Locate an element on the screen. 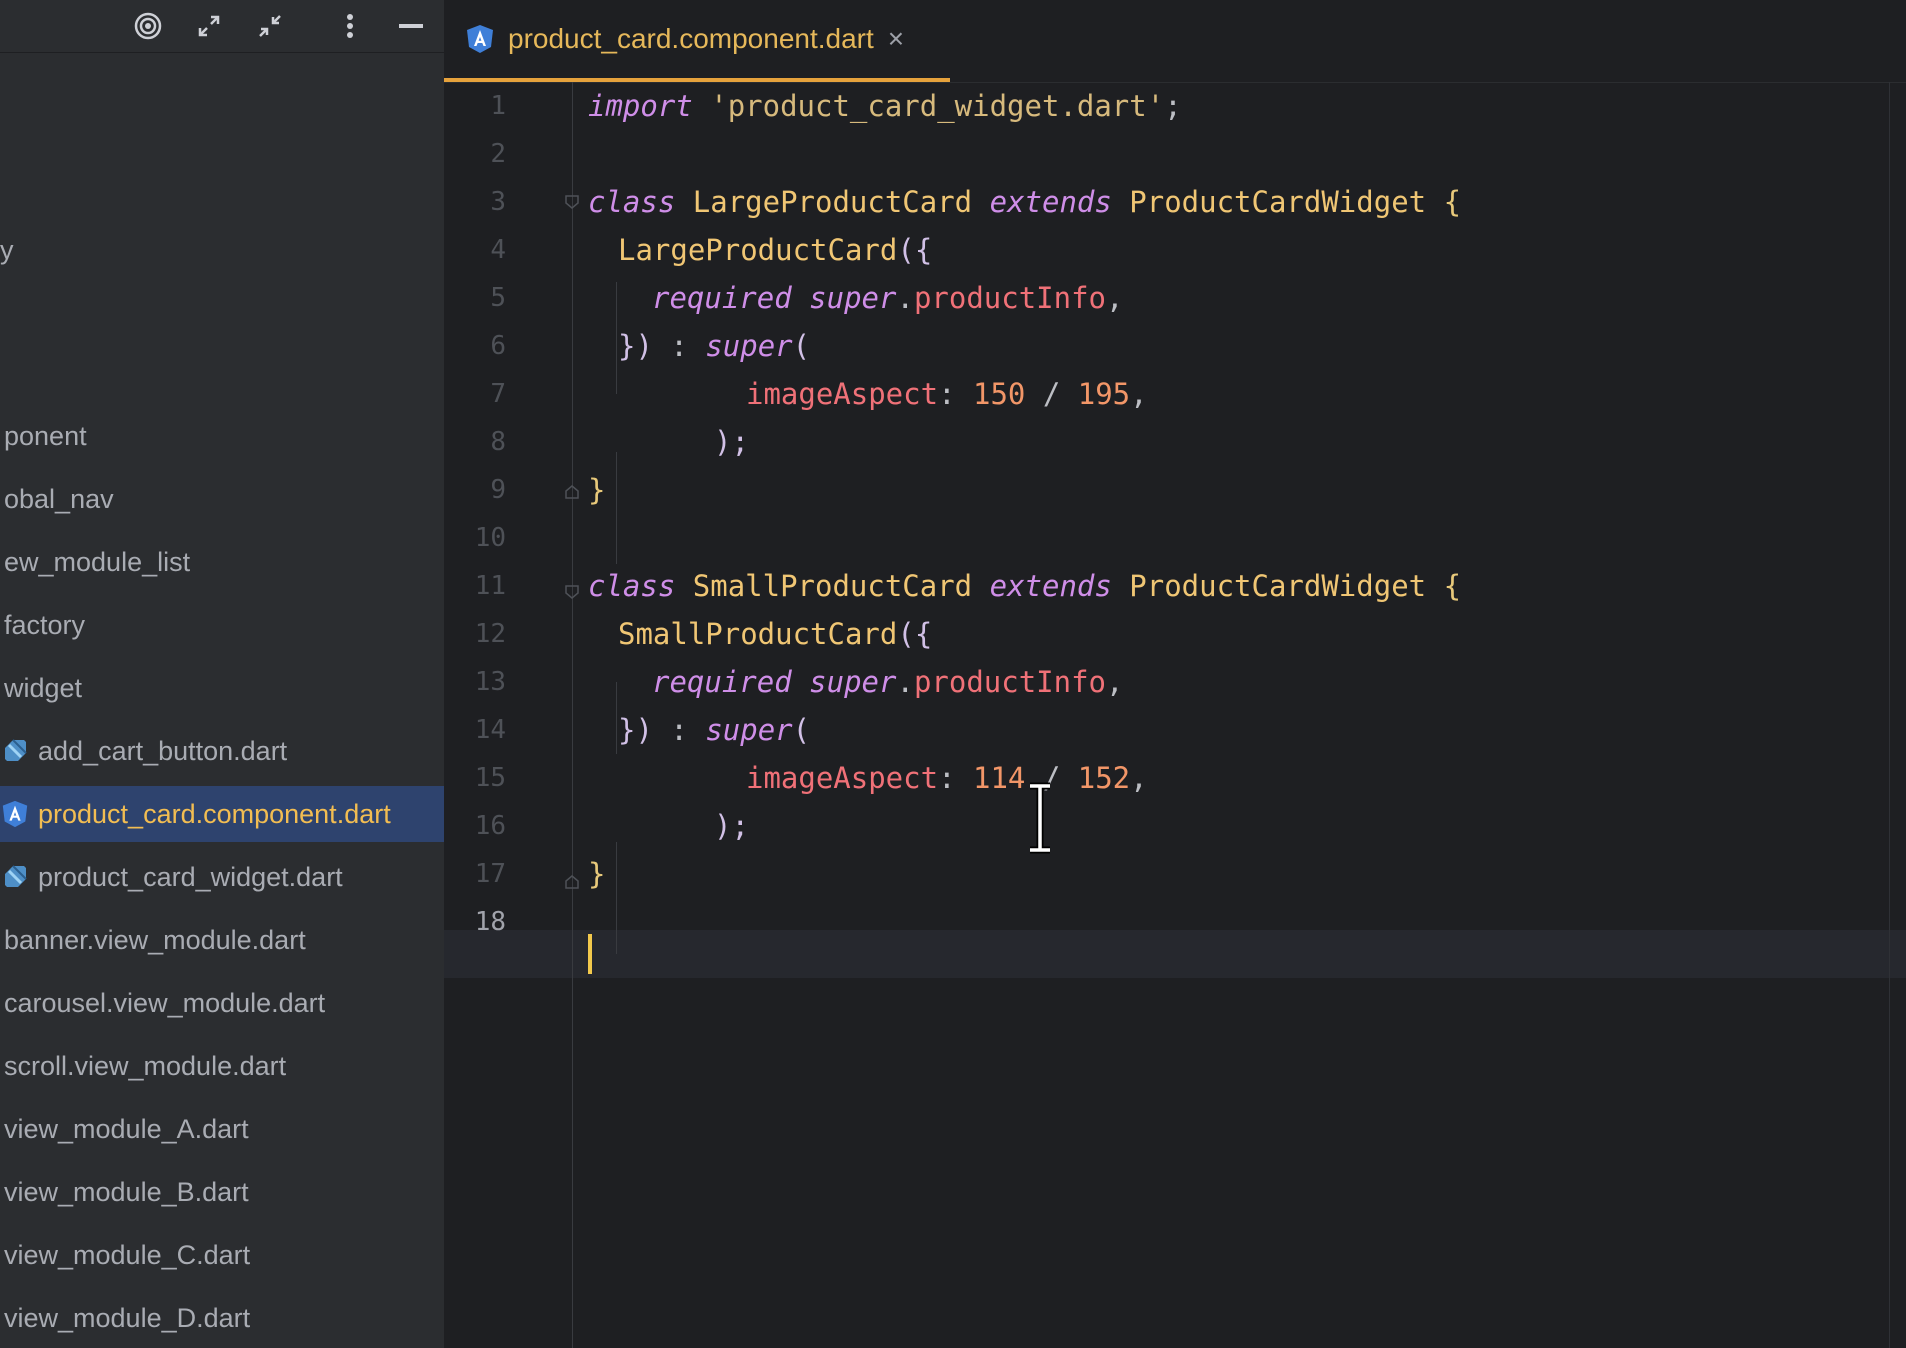 The image size is (1906, 1348). line-number: 14 is located at coordinates (490, 730).